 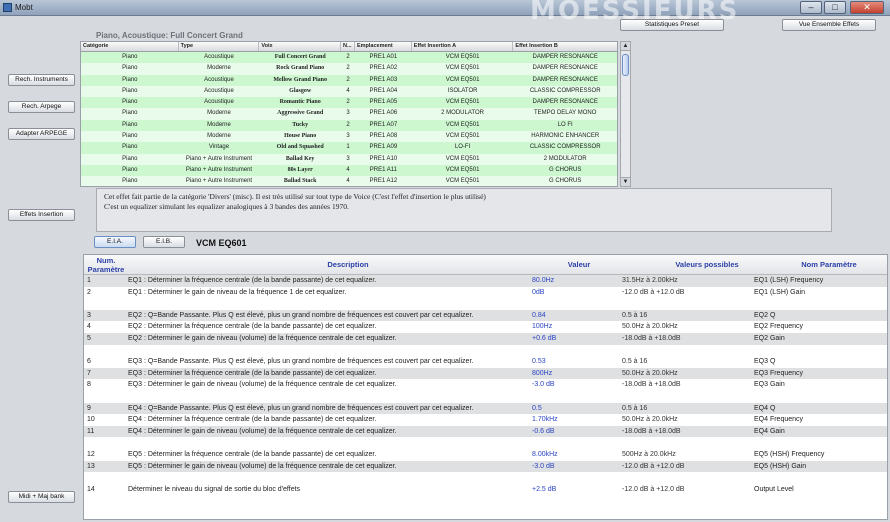 What do you see at coordinates (41, 134) in the screenshot?
I see `adapt-arpeggio-button: Adapter ARPEGE` at bounding box center [41, 134].